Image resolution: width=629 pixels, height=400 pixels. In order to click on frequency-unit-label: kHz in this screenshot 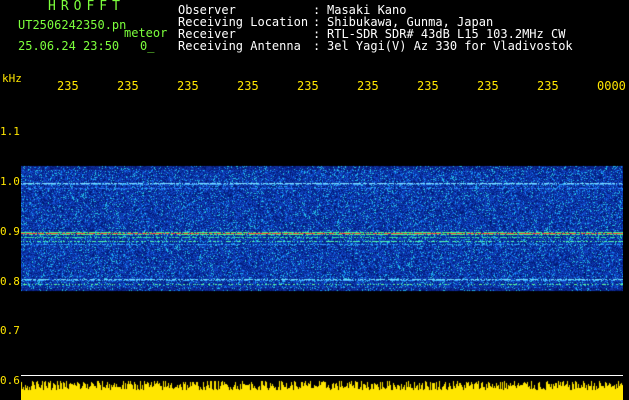, I will do `click(12, 78)`.